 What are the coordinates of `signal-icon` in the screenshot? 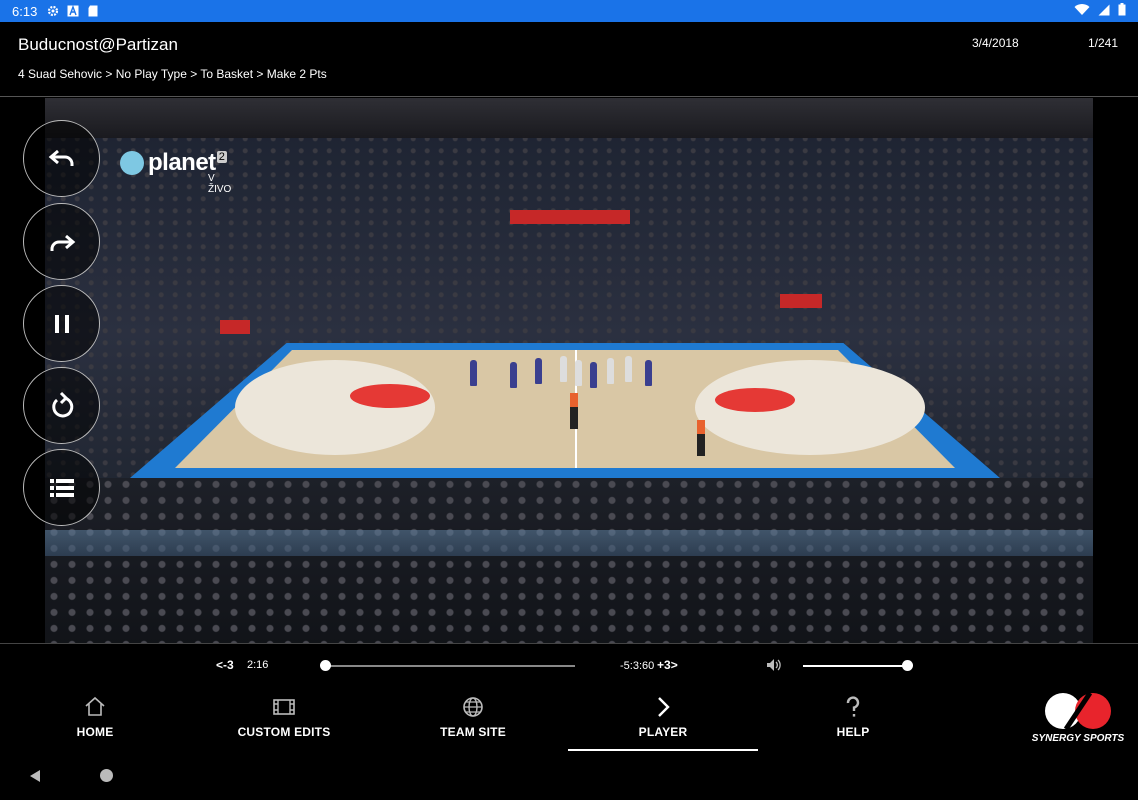 It's located at (1104, 11).